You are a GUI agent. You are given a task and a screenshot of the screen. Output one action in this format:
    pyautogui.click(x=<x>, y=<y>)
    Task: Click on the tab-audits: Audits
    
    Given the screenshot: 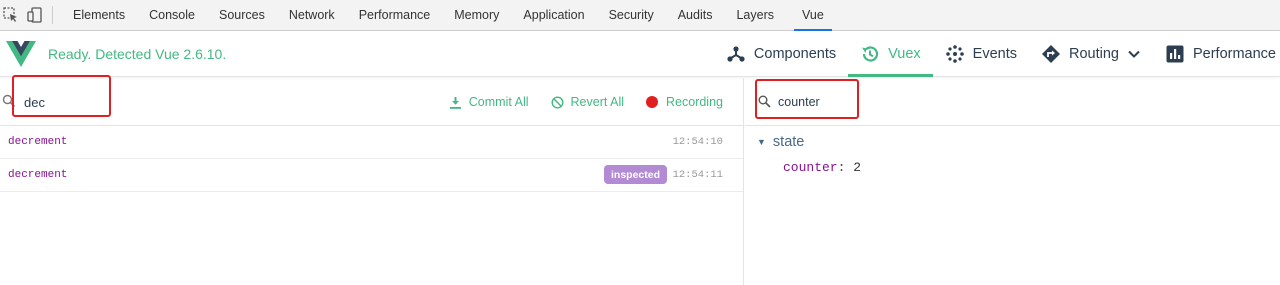 What is the action you would take?
    pyautogui.click(x=695, y=15)
    